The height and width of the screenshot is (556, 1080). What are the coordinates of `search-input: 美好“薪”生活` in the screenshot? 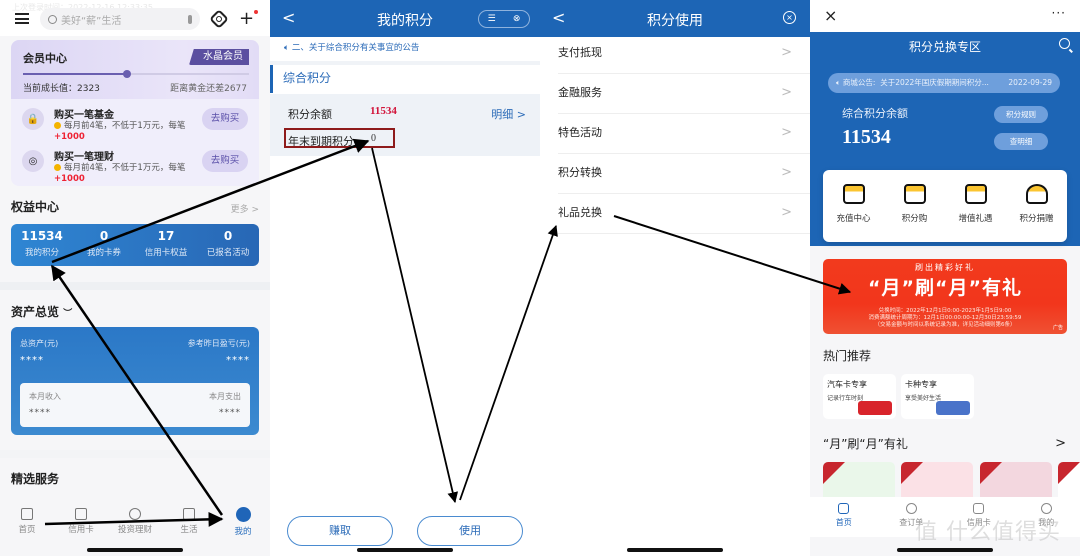 It's located at (120, 19).